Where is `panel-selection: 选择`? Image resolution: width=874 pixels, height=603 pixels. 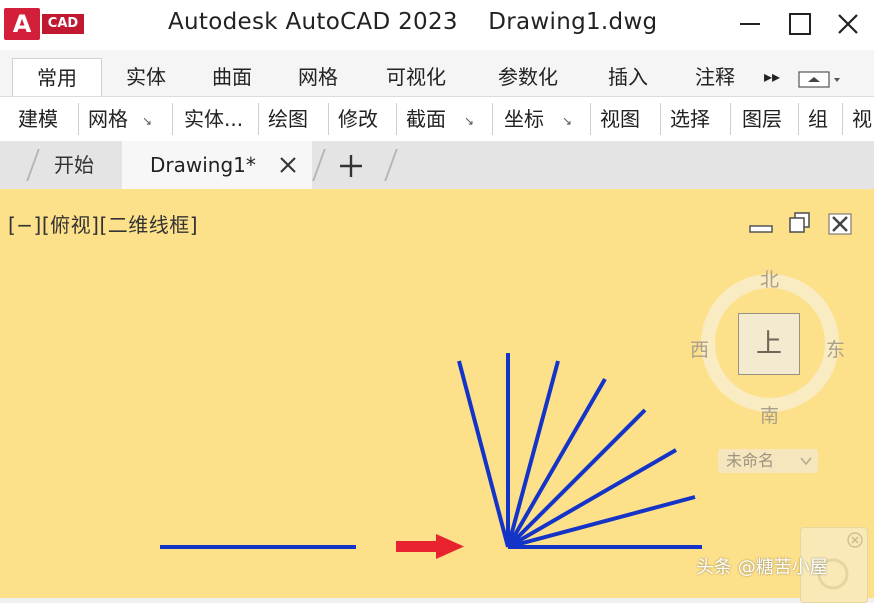
panel-selection: 选择 is located at coordinates (690, 119).